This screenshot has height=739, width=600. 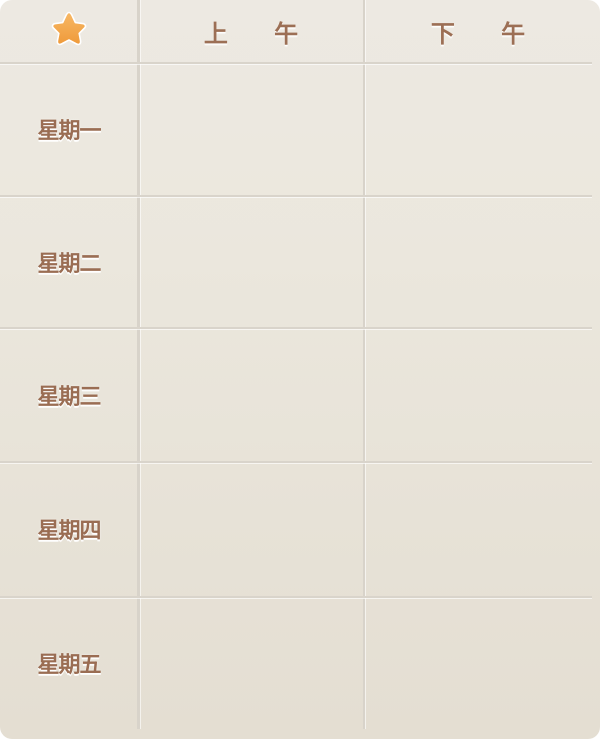 I want to click on slot-thursday-afternoon, so click(x=478, y=528).